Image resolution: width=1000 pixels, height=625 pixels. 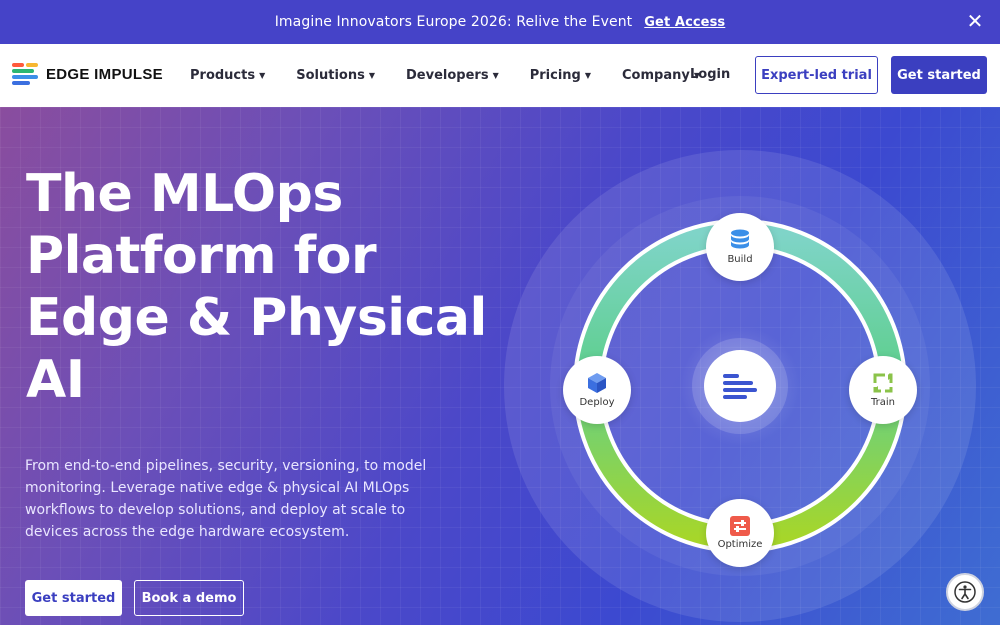 What do you see at coordinates (684, 22) in the screenshot?
I see `get-access-link: Get Access` at bounding box center [684, 22].